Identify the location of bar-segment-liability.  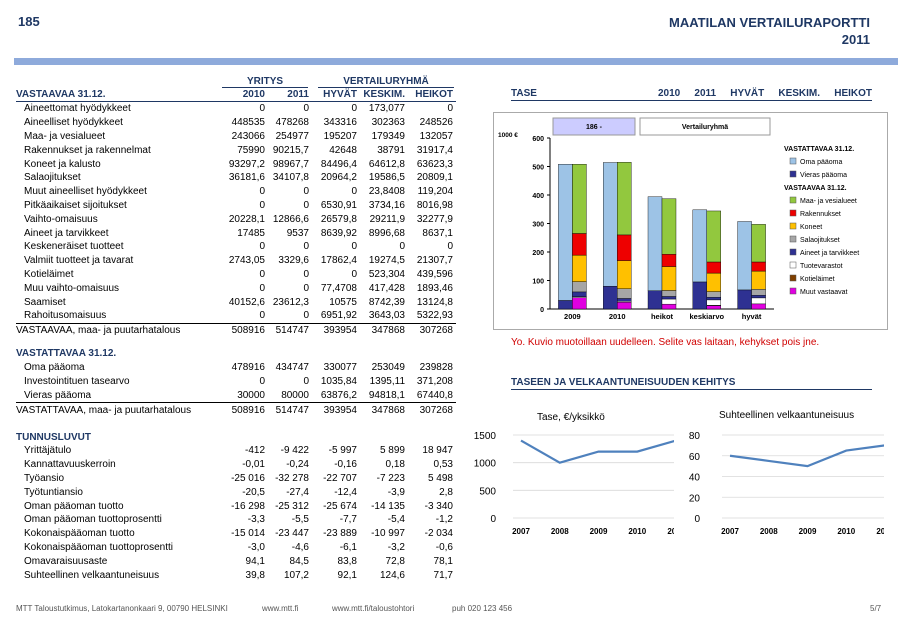
(655, 300).